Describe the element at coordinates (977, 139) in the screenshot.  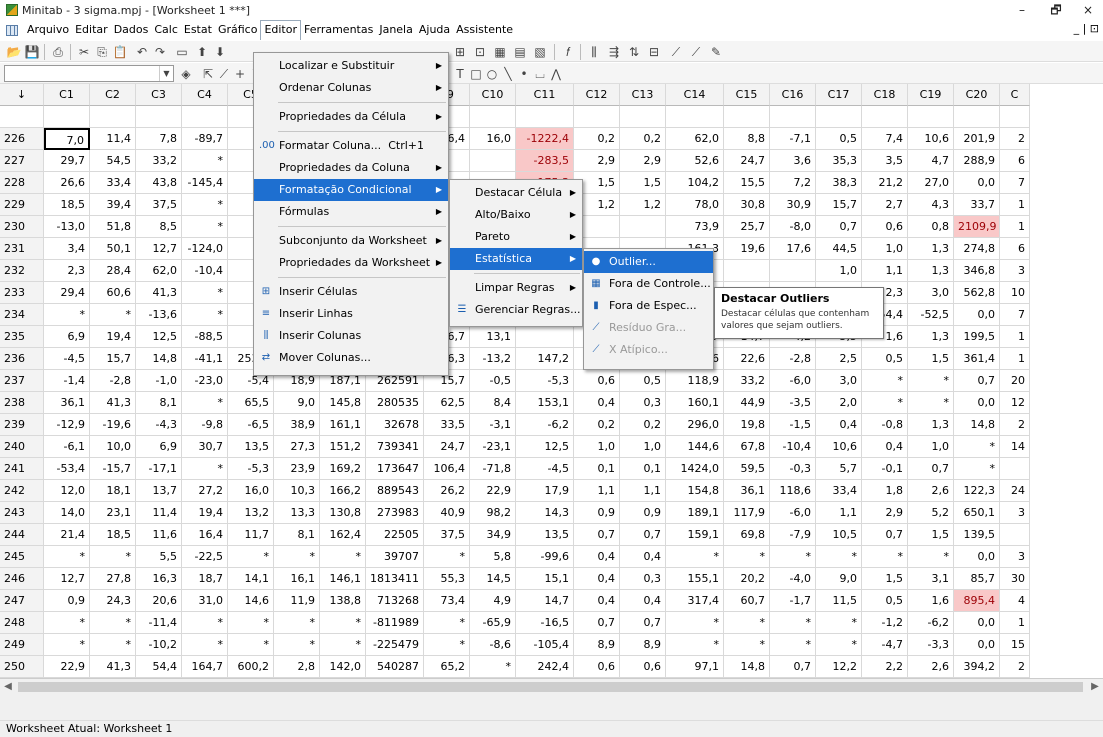
I see `data-cell: 201,9` at that location.